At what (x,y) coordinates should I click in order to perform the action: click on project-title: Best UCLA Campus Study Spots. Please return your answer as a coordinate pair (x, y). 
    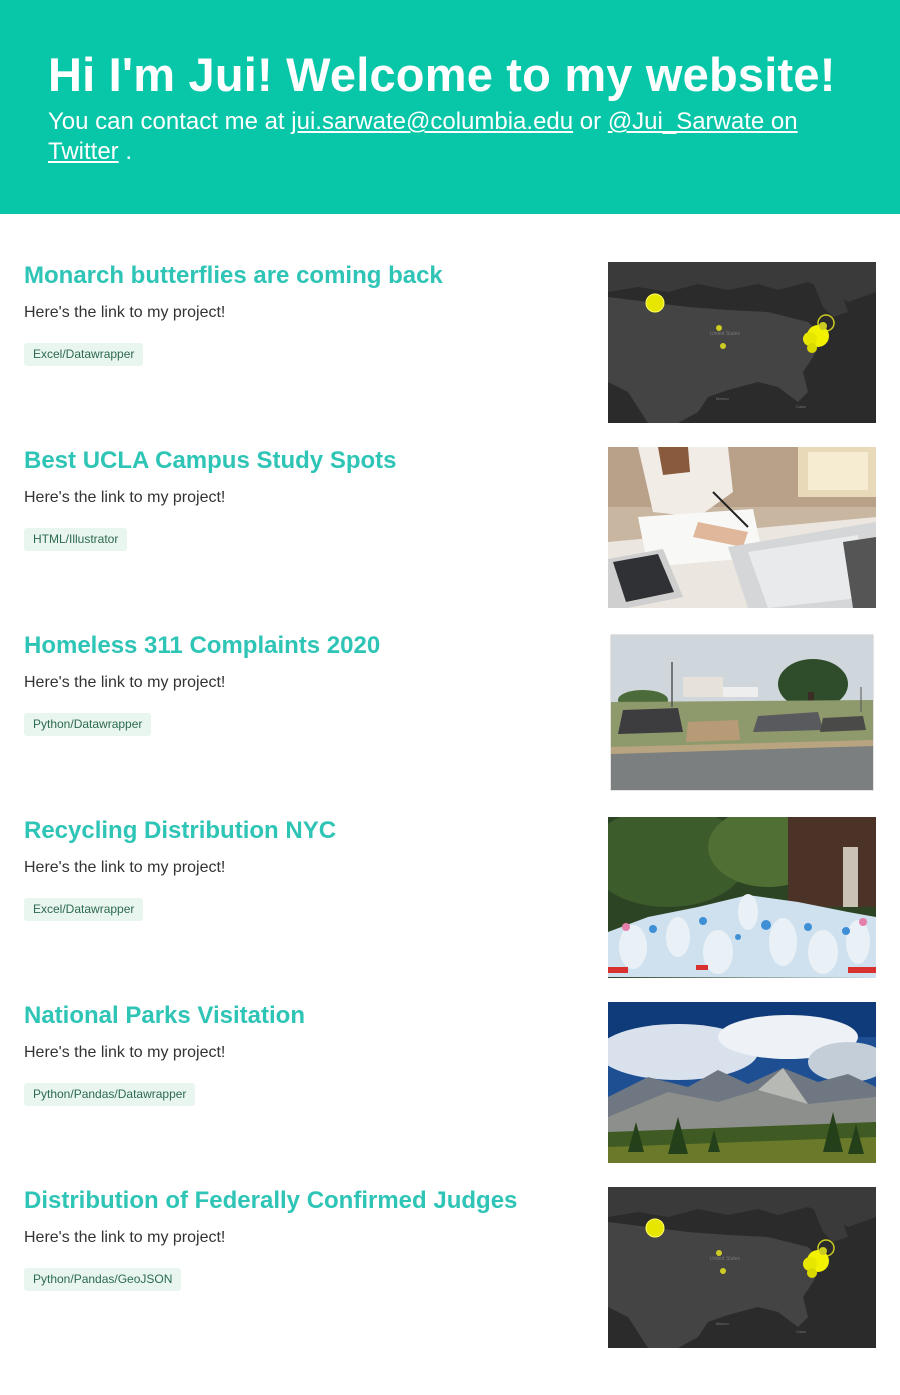
    Looking at the image, I should click on (304, 461).